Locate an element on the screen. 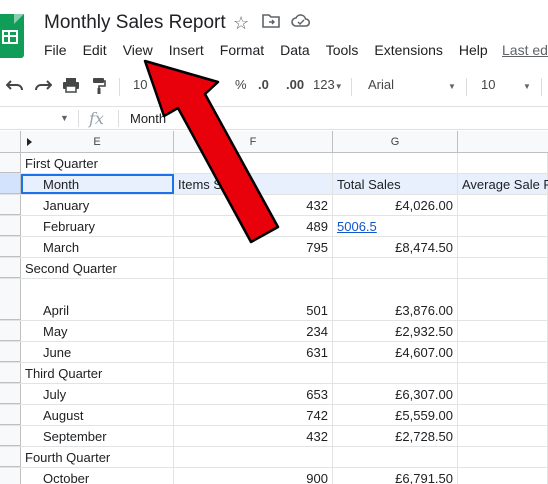 Image resolution: width=548 pixels, height=484 pixels. sheets-logo is located at coordinates (12, 36).